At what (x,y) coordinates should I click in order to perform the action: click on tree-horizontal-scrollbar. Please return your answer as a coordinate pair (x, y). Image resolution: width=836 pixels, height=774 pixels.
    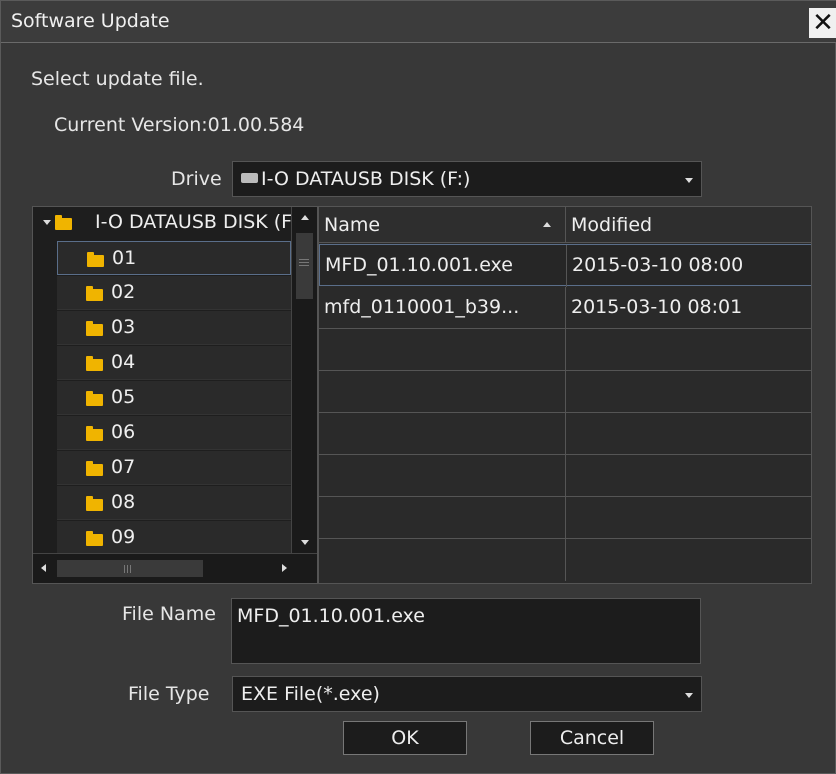
    Looking at the image, I should click on (175, 568).